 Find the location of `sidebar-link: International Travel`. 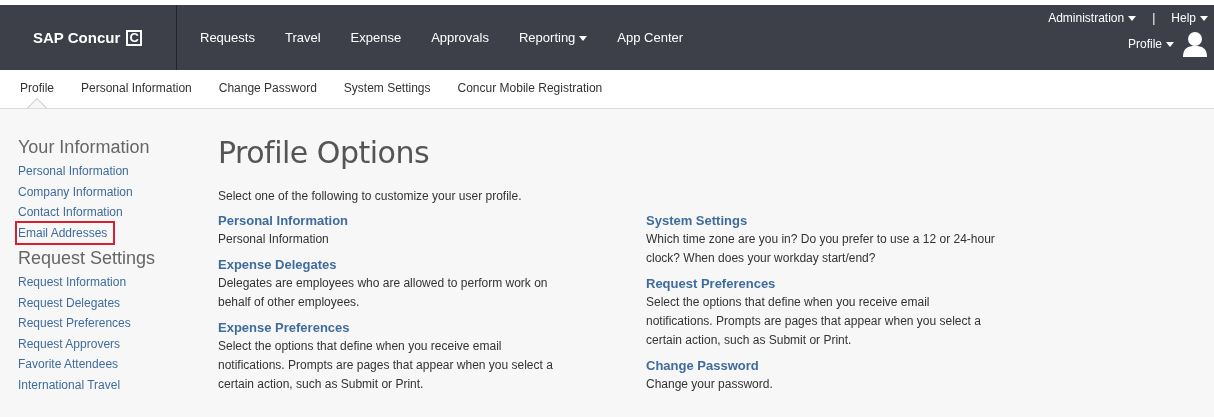

sidebar-link: International Travel is located at coordinates (69, 384).